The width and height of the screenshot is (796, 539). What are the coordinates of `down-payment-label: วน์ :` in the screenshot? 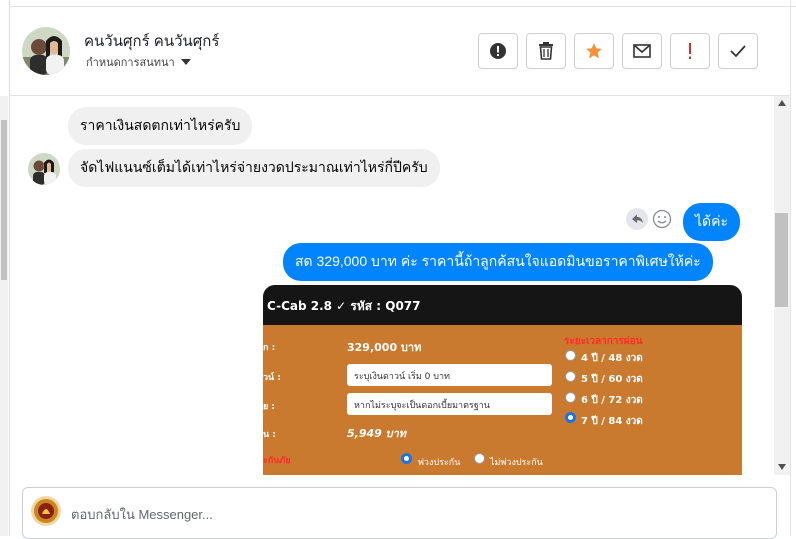 It's located at (272, 378).